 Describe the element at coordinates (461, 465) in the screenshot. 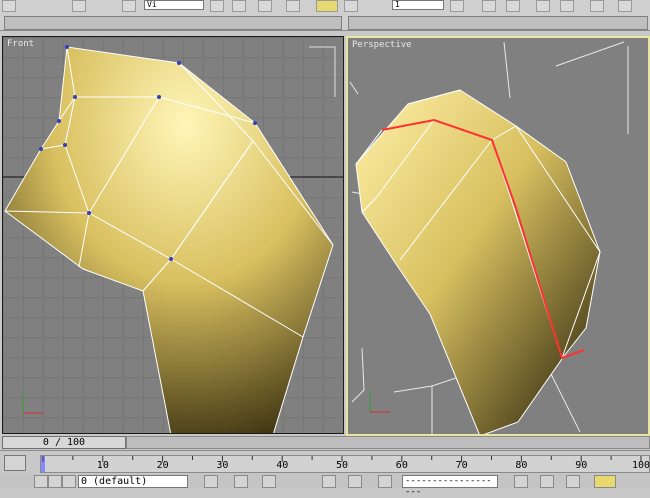

I see `ruler-label: 70` at that location.